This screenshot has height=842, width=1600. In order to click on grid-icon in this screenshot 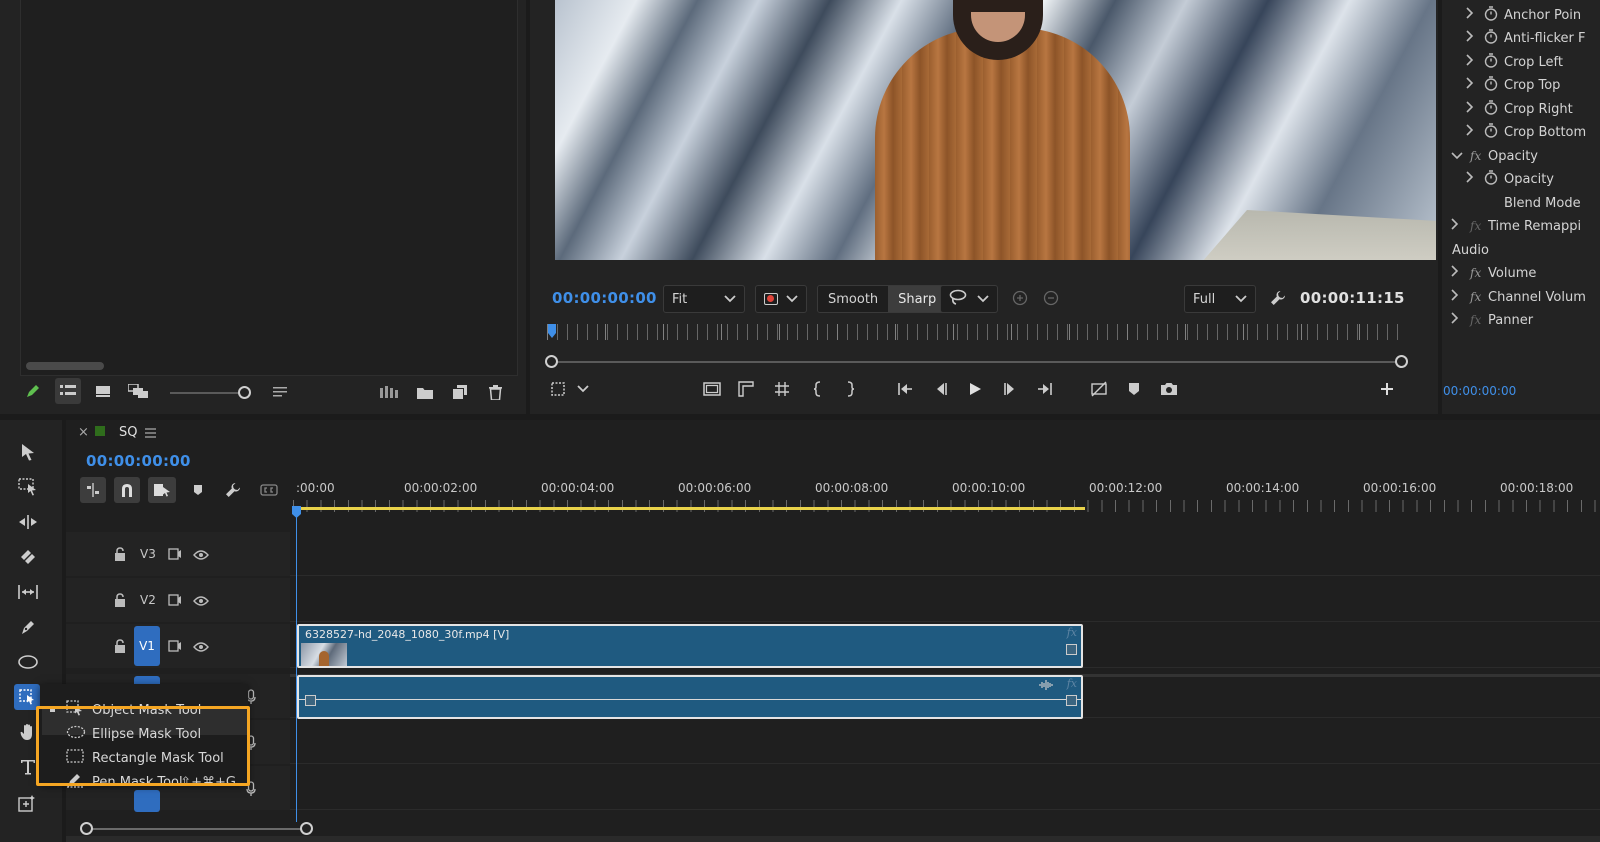, I will do `click(782, 389)`.